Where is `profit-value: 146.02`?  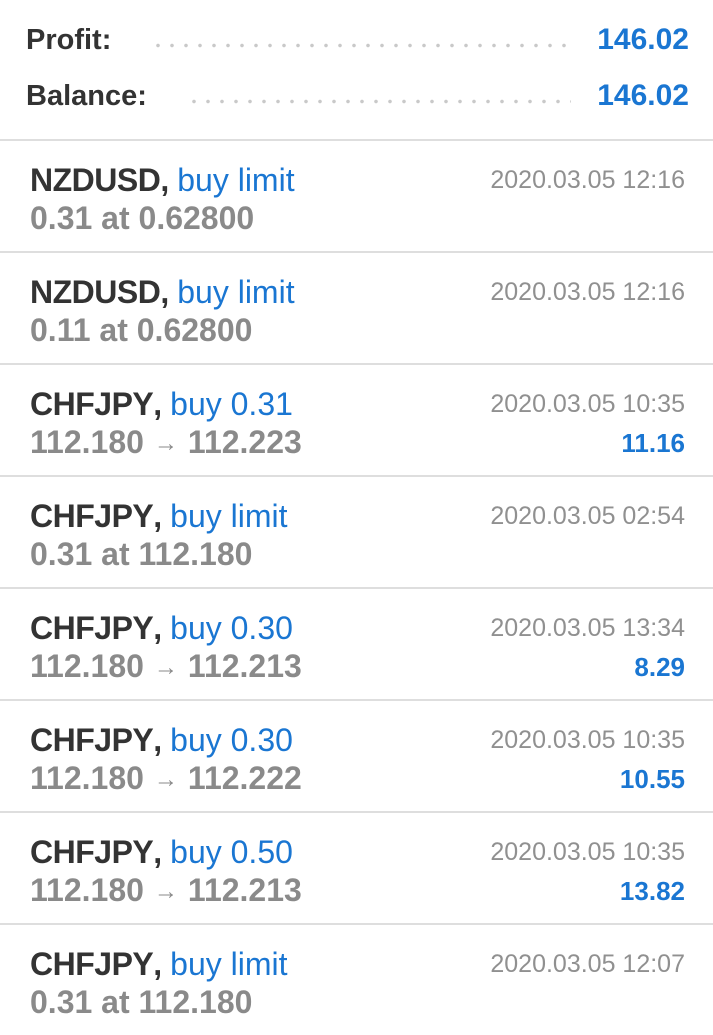 profit-value: 146.02 is located at coordinates (643, 39).